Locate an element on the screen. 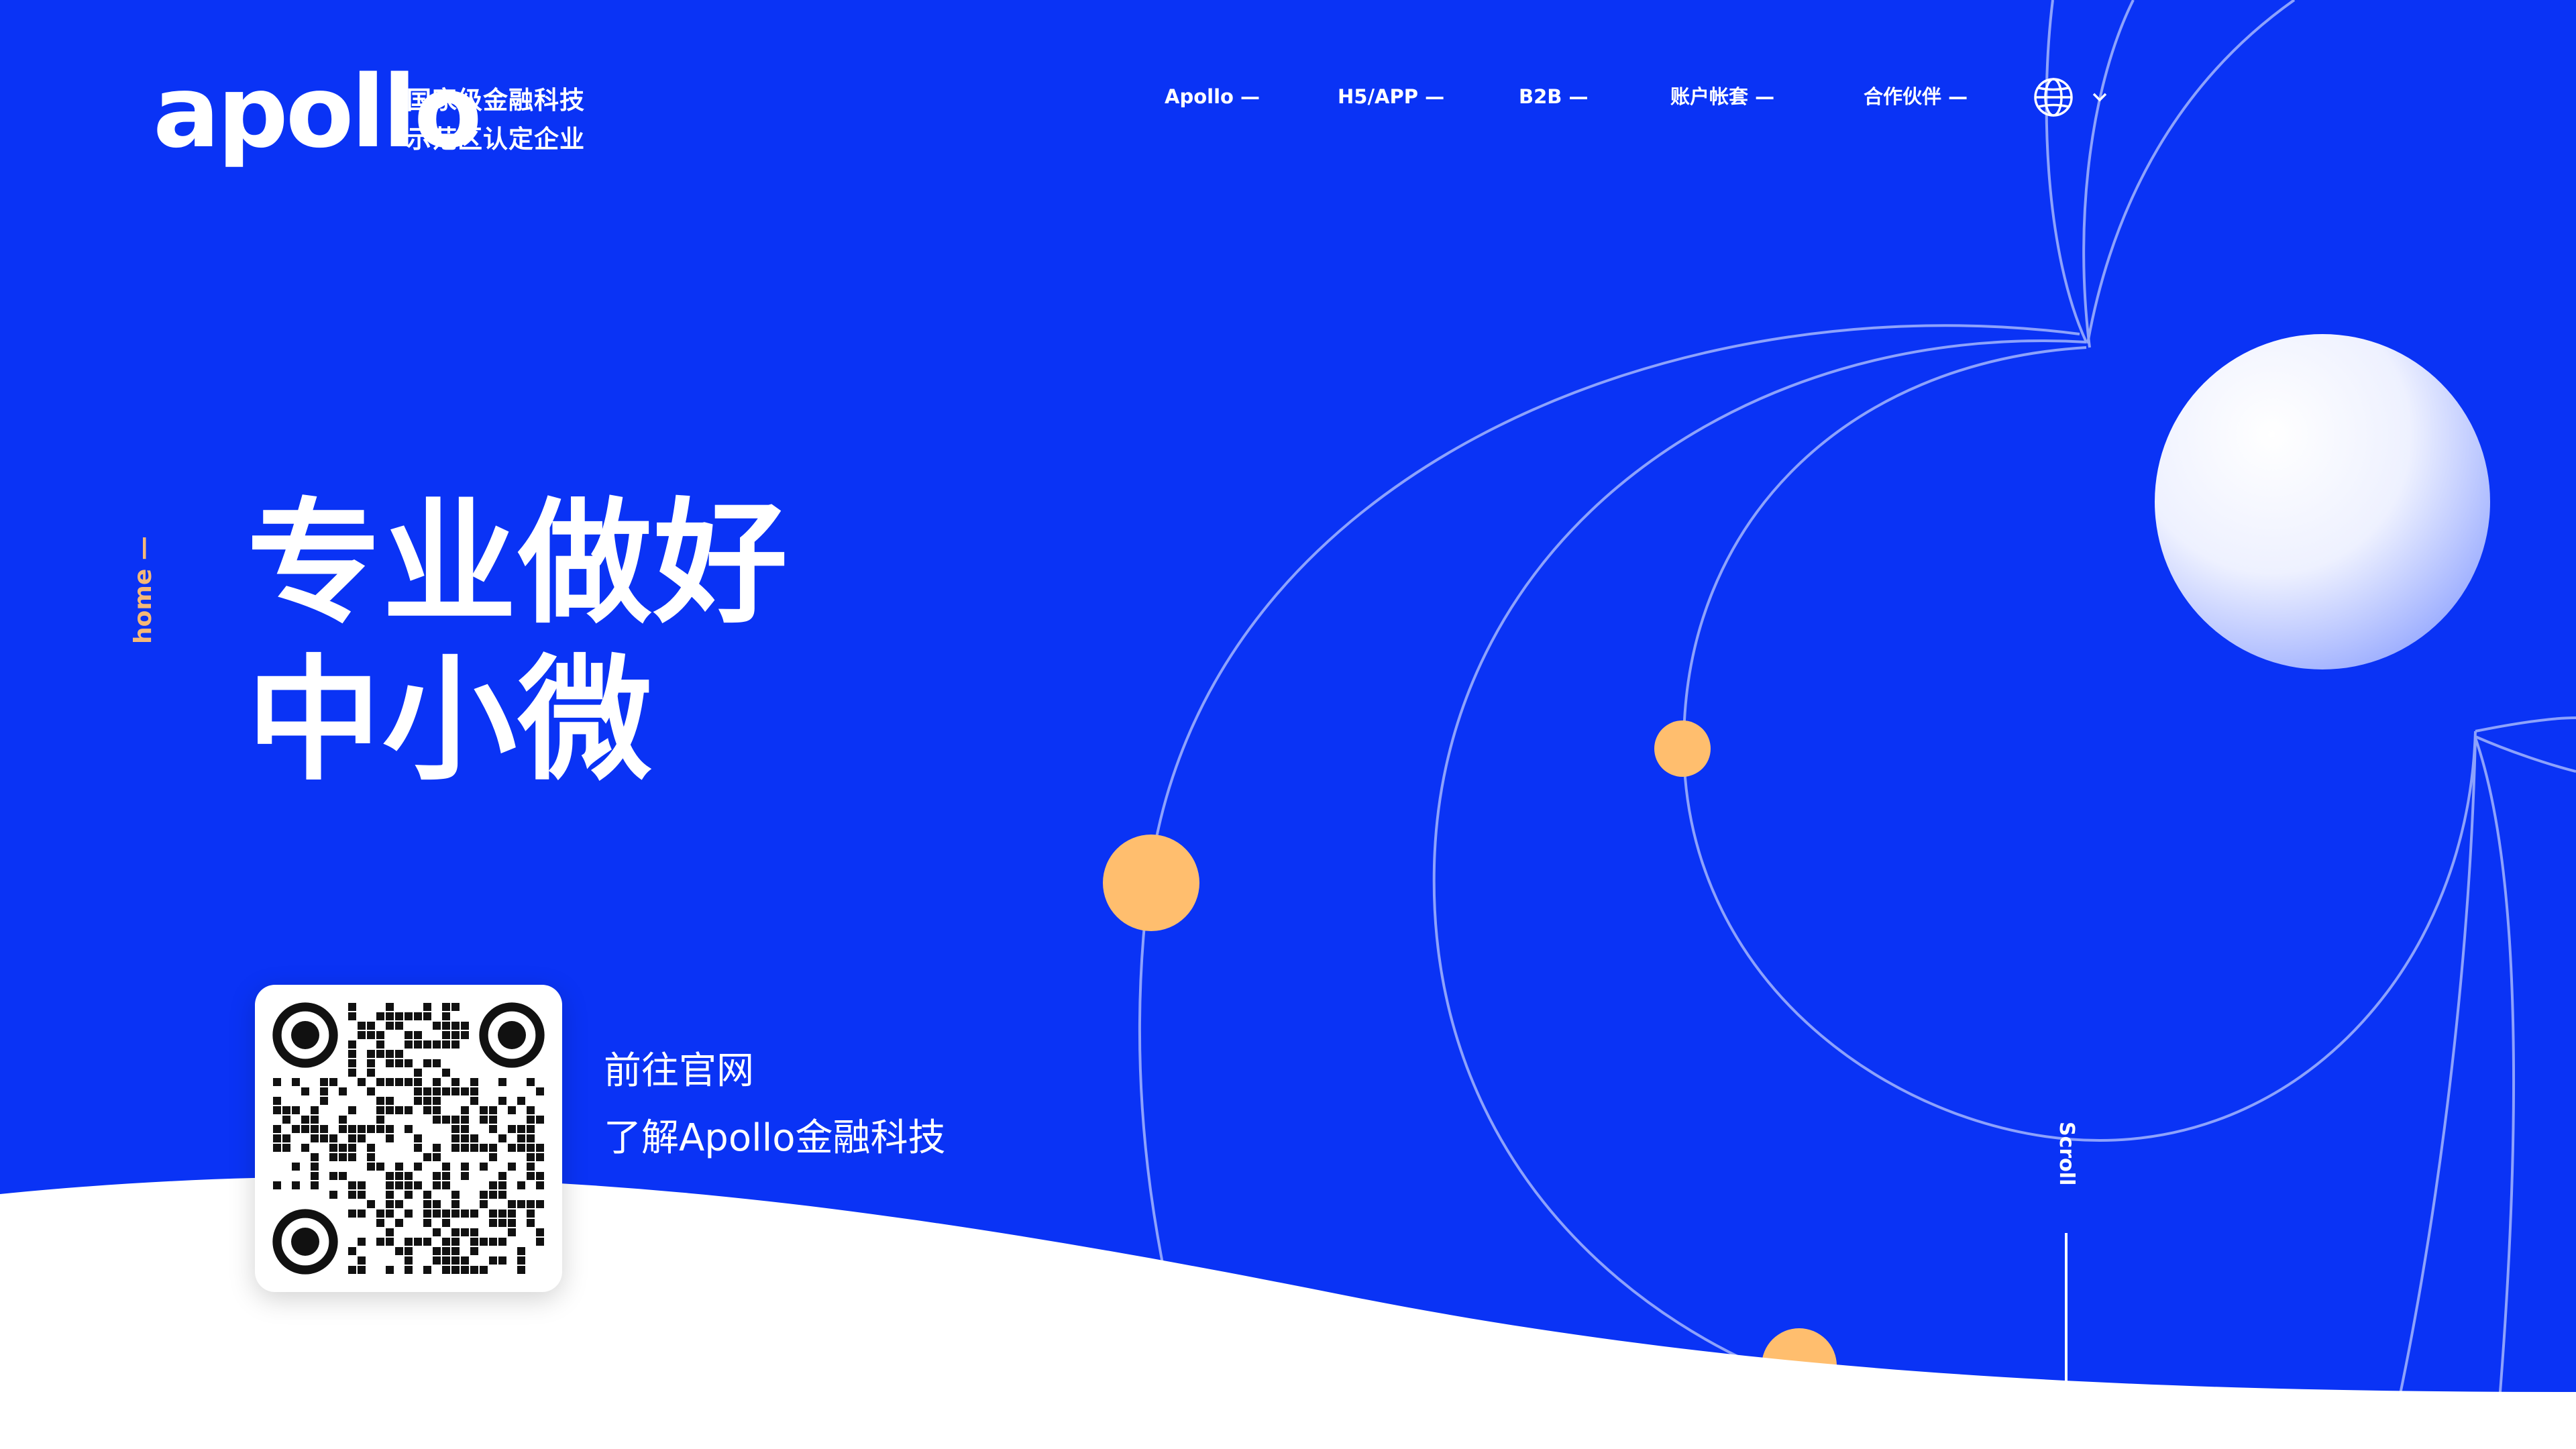 This screenshot has height=1449, width=2576. nav-item-partners: 合作伙伴 — is located at coordinates (1916, 96).